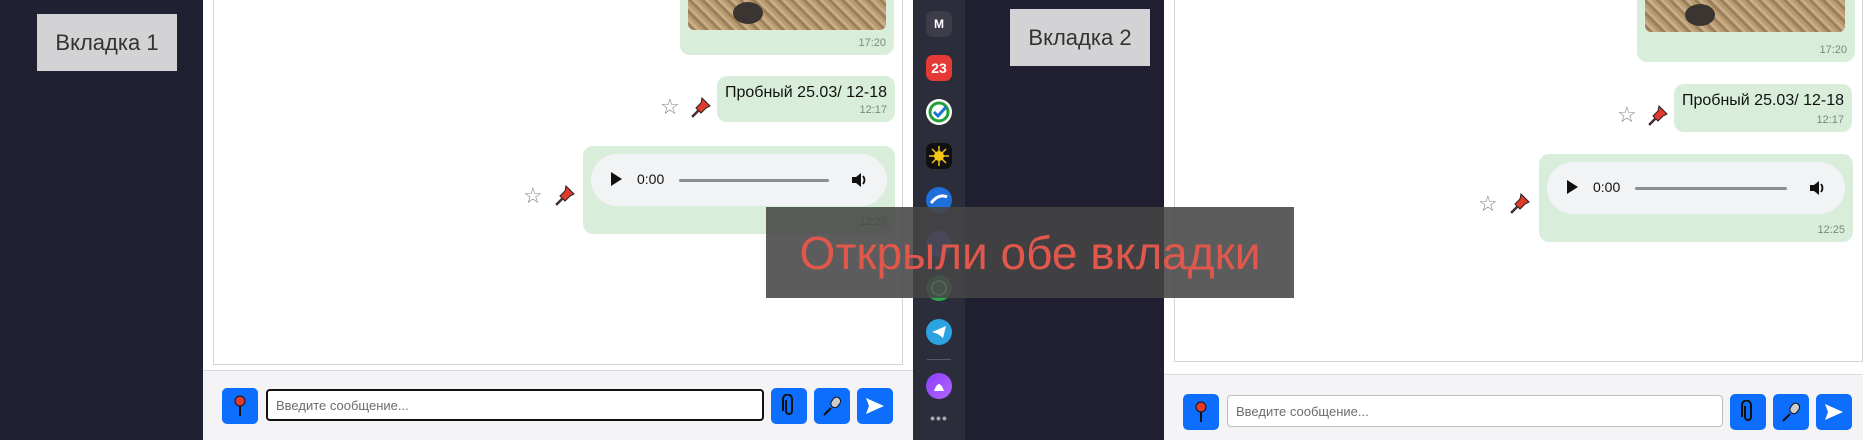 This screenshot has width=1863, height=440. Describe the element at coordinates (939, 418) in the screenshot. I see `more-icon: •••` at that location.